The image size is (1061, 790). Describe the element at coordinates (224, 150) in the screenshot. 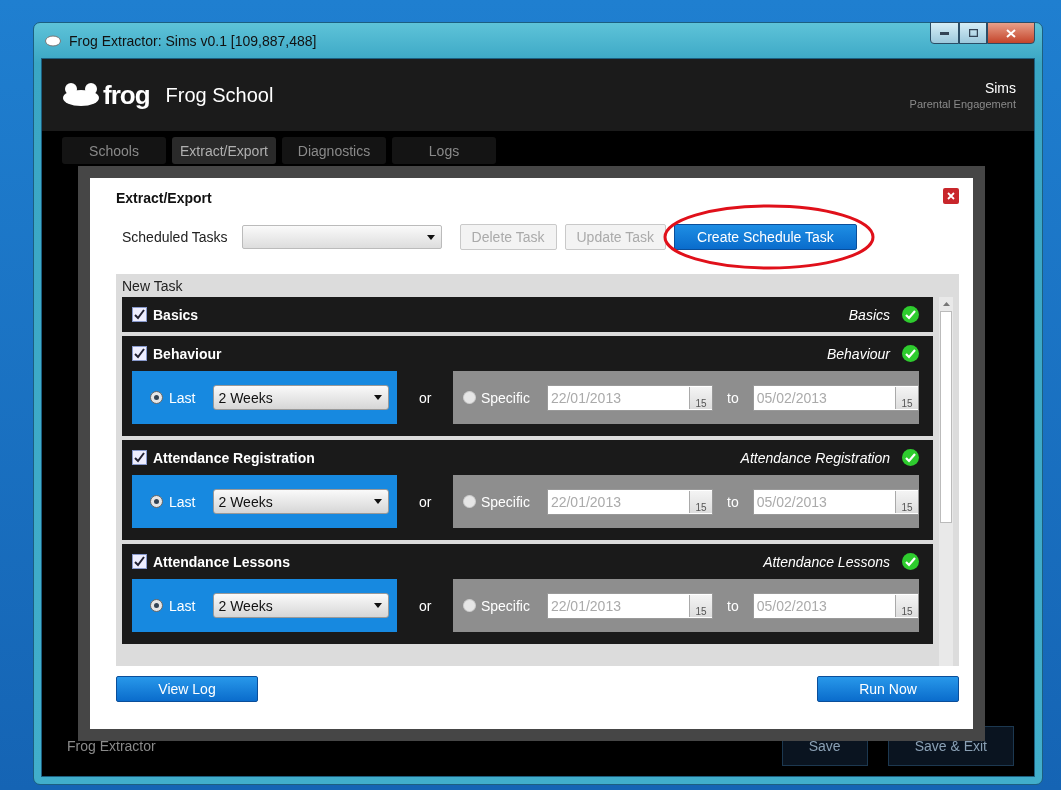

I see `tab: Extract/Export` at that location.